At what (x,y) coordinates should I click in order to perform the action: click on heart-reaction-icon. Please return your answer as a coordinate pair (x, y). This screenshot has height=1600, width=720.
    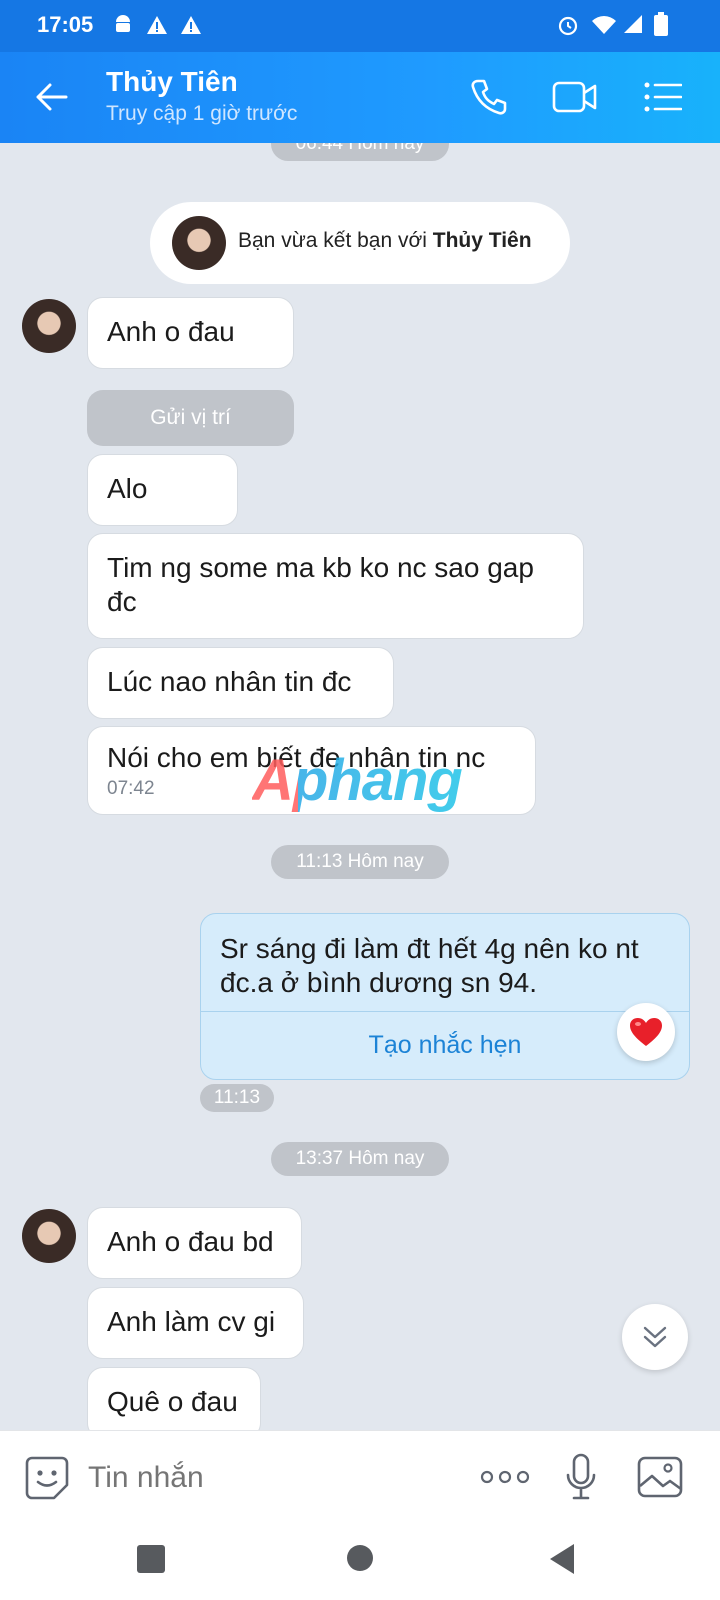
    Looking at the image, I should click on (646, 1032).